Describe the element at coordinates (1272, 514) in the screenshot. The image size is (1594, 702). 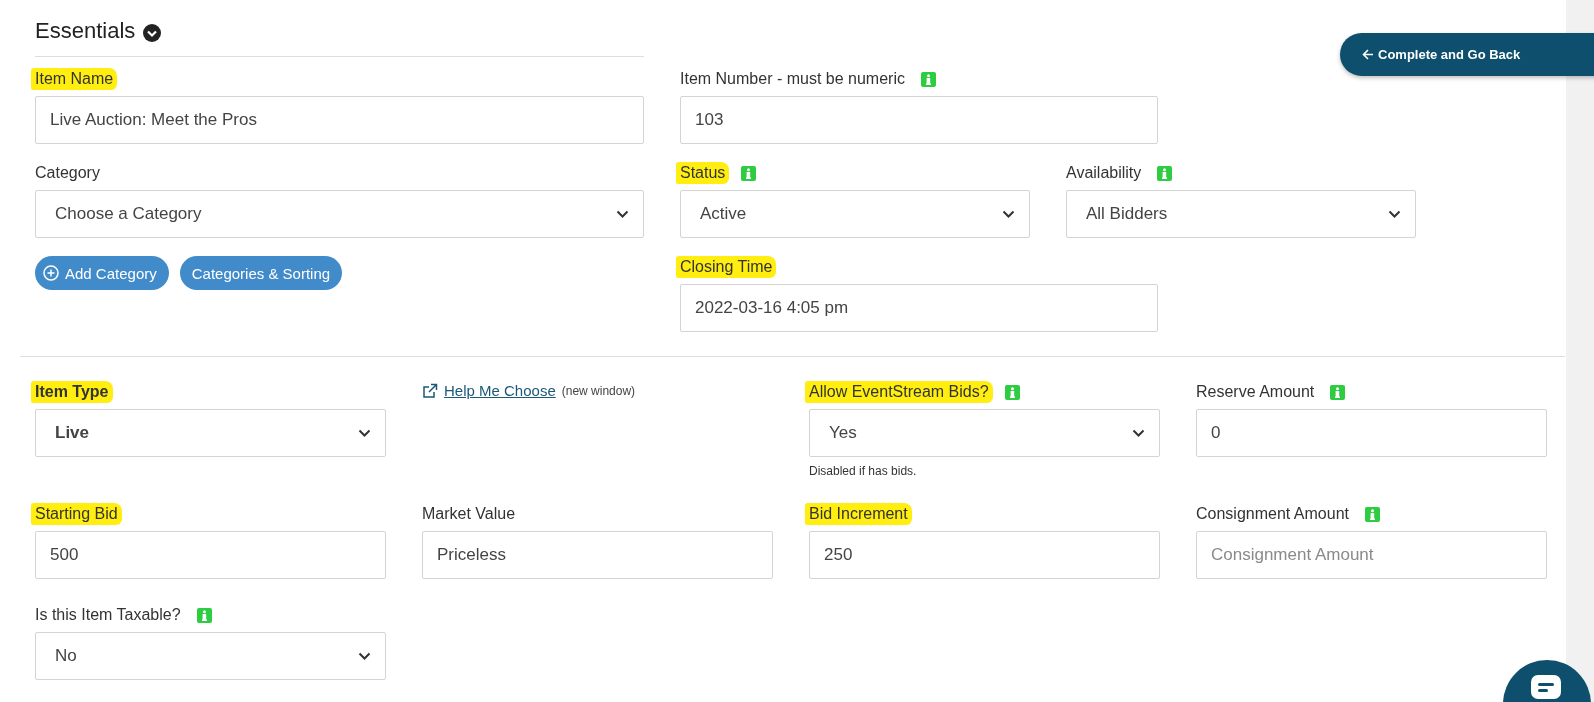
I see `field-label: Consignment Amount` at that location.